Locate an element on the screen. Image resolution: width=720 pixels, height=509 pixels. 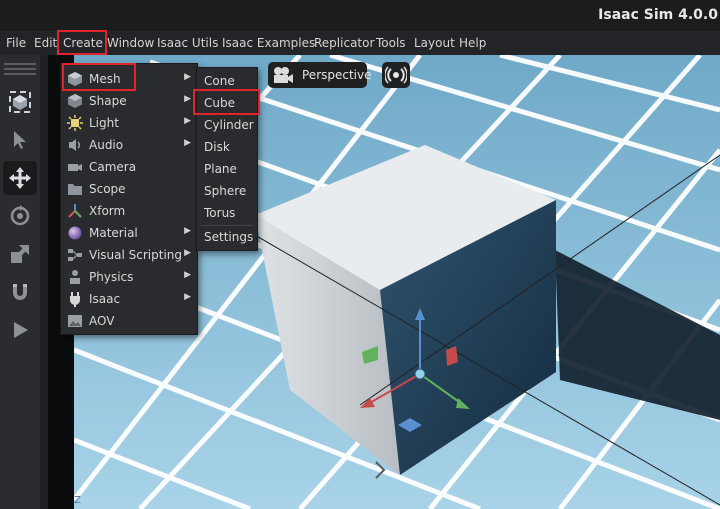
folder-icon is located at coordinates (75, 189).